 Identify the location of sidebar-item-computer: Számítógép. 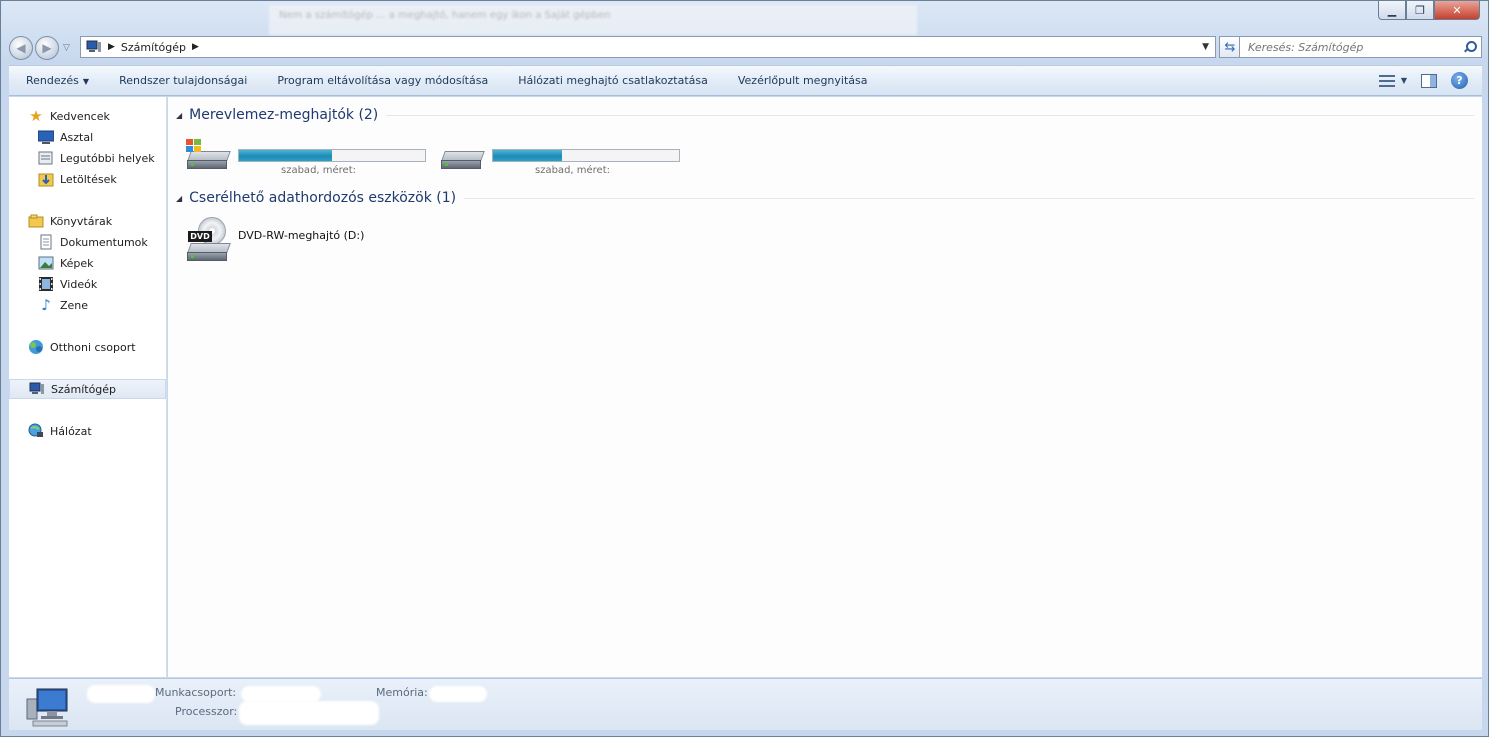
(87, 389).